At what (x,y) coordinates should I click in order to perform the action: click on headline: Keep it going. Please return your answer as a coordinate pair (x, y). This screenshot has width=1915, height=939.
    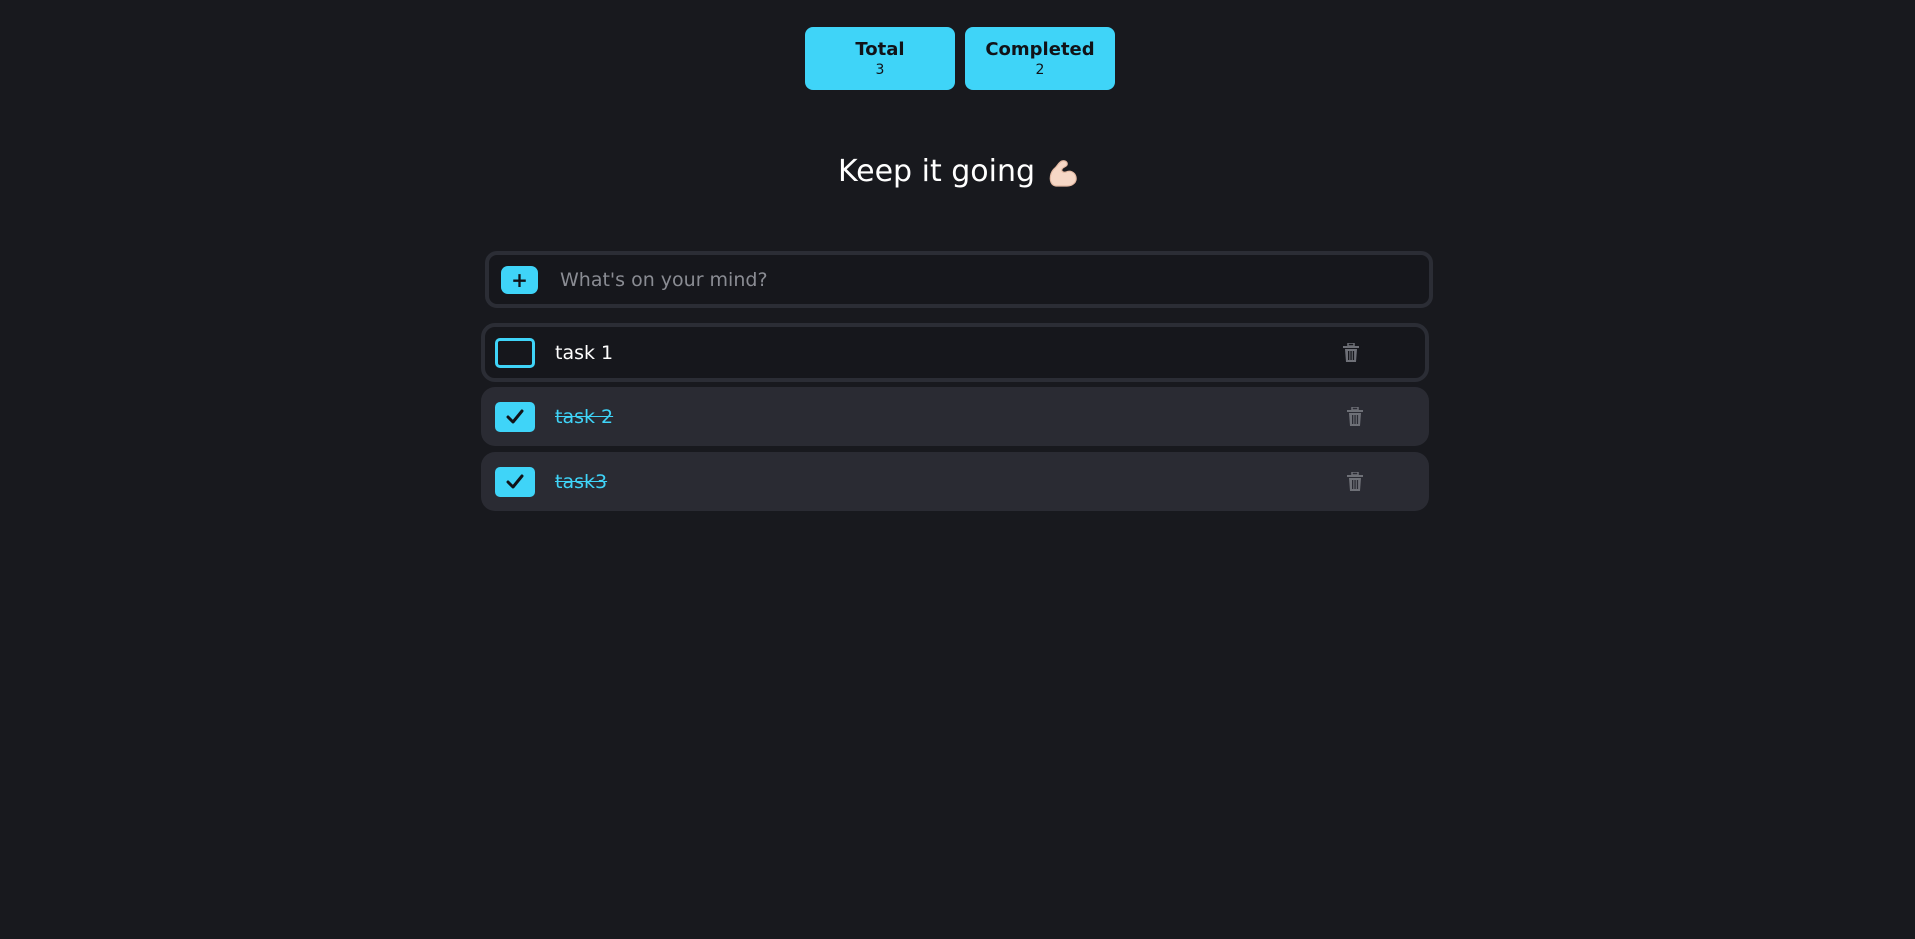
    Looking at the image, I should click on (957, 172).